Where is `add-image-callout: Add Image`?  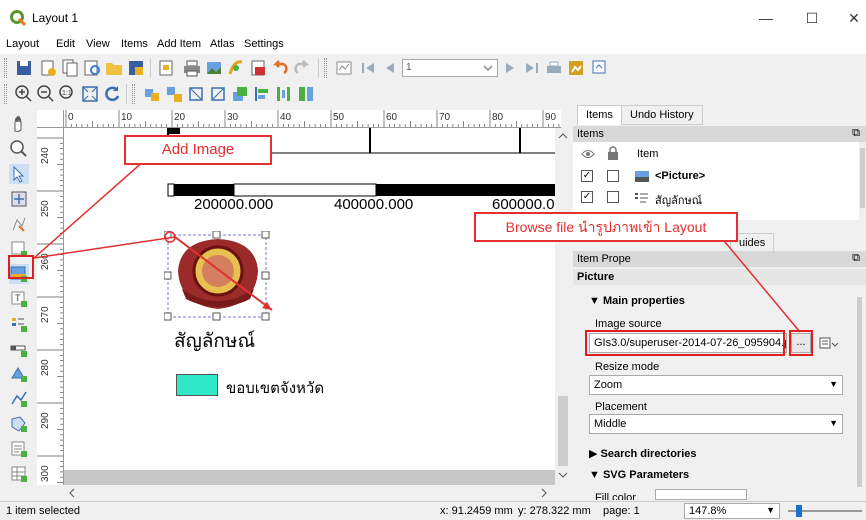 add-image-callout: Add Image is located at coordinates (198, 150).